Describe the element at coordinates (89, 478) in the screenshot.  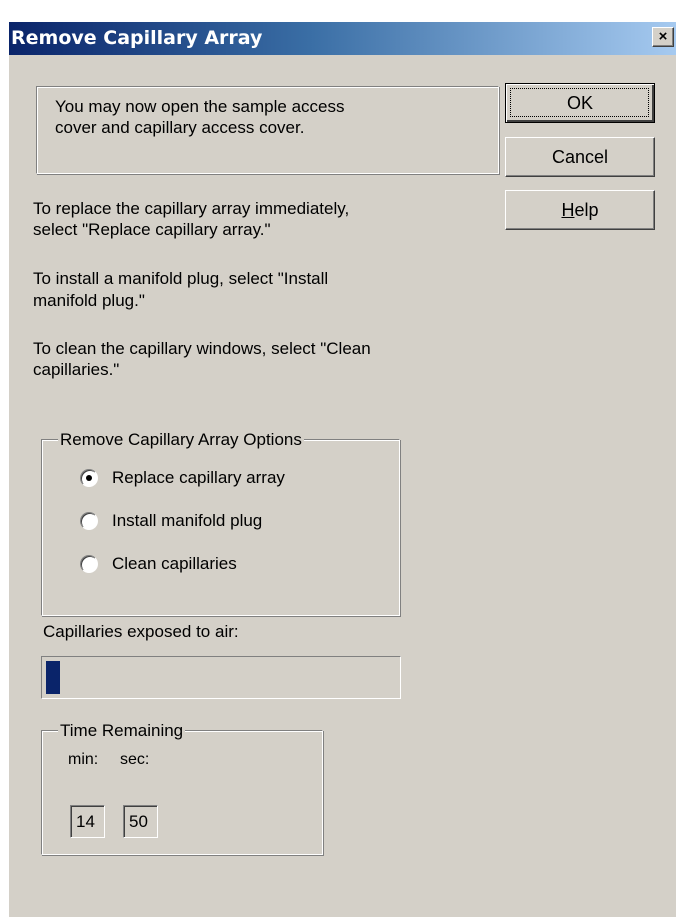
I see `radio-button-checked` at that location.